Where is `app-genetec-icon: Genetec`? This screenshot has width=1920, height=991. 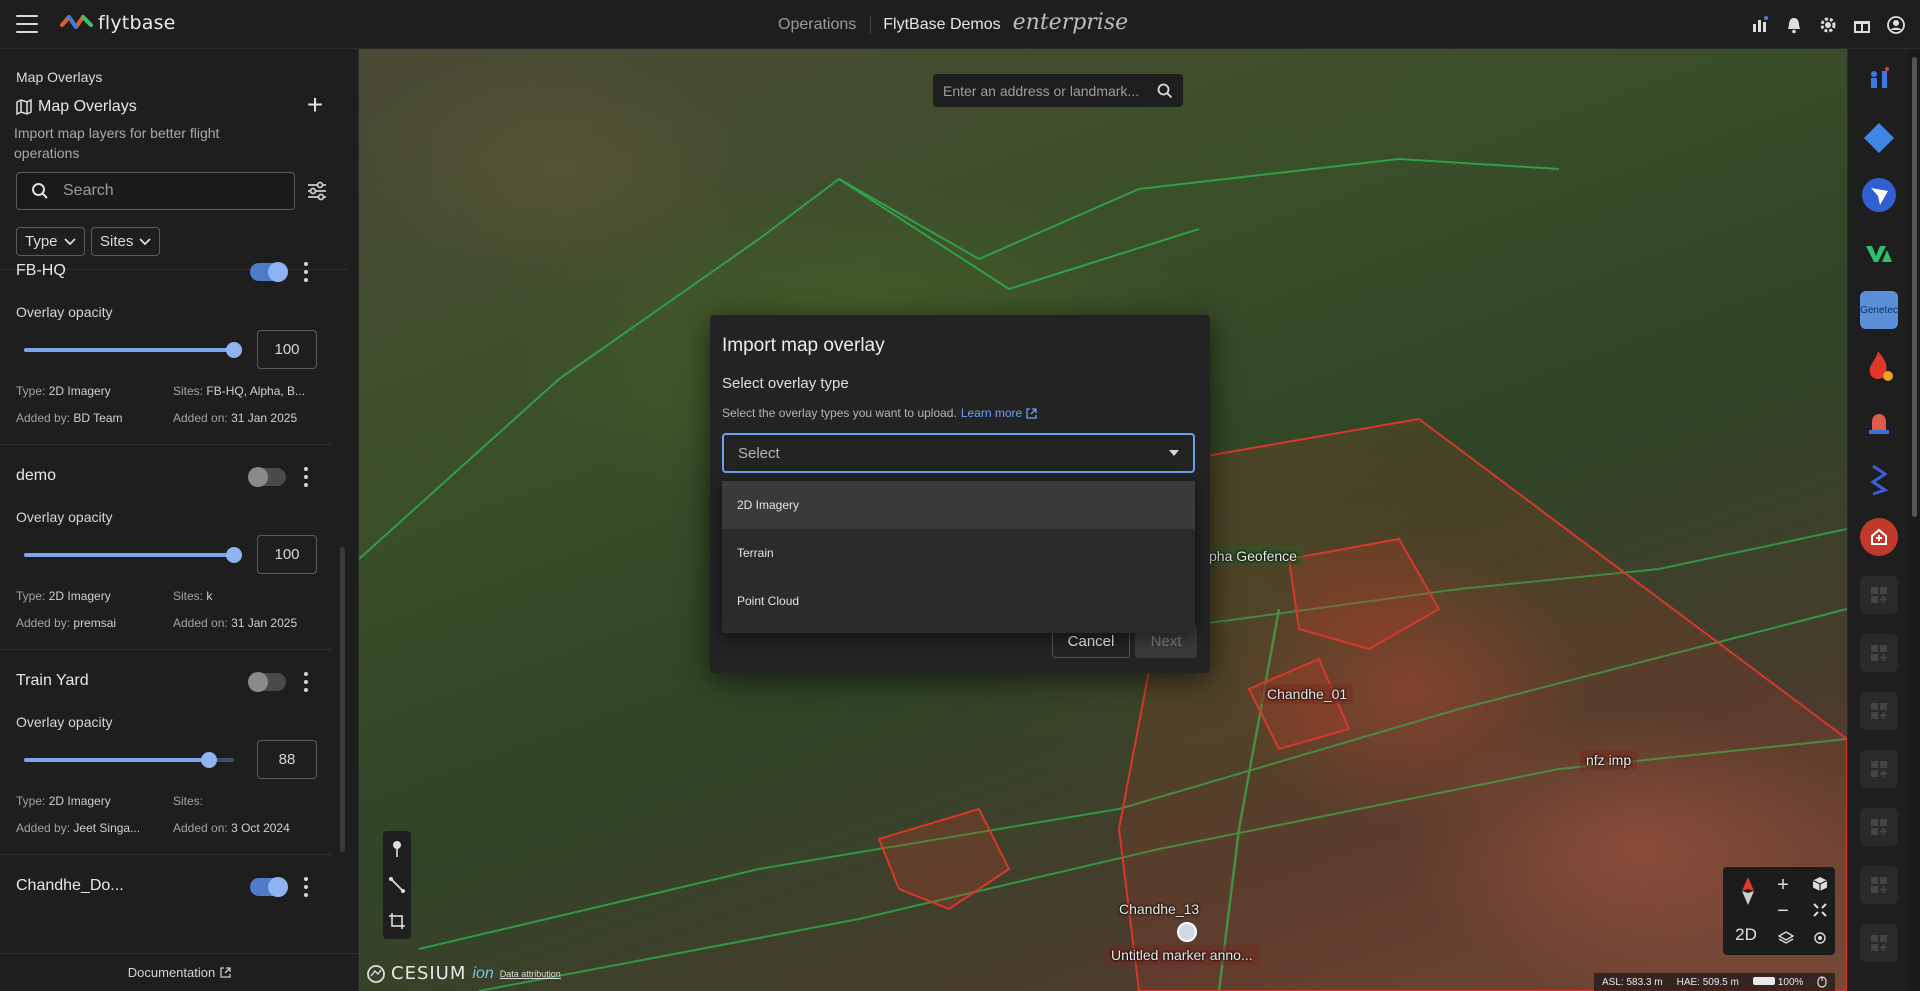 app-genetec-icon: Genetec is located at coordinates (1879, 310).